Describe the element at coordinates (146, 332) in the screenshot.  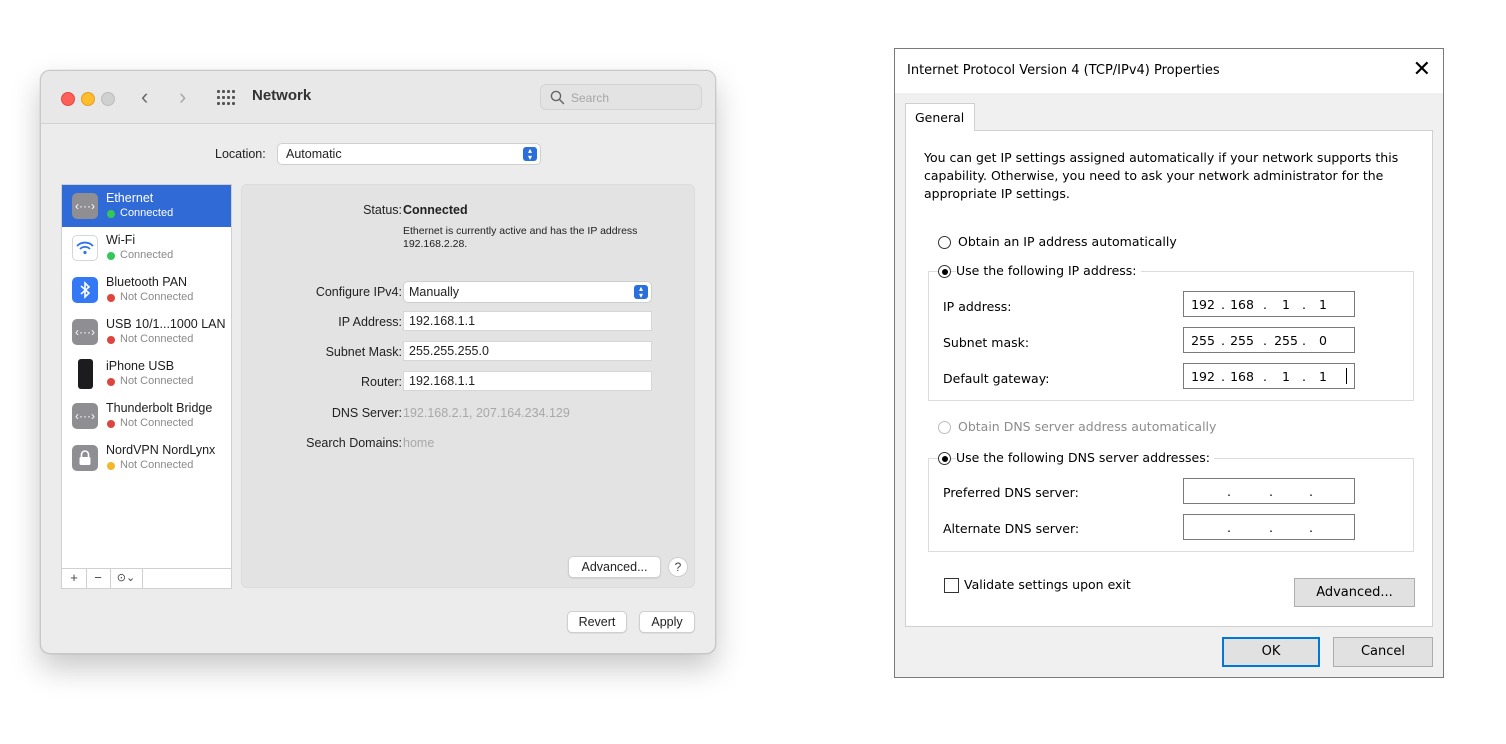
I see `service-item-usb-lan: ‹···› USB 10/1...1000 LAN Not Connected` at that location.